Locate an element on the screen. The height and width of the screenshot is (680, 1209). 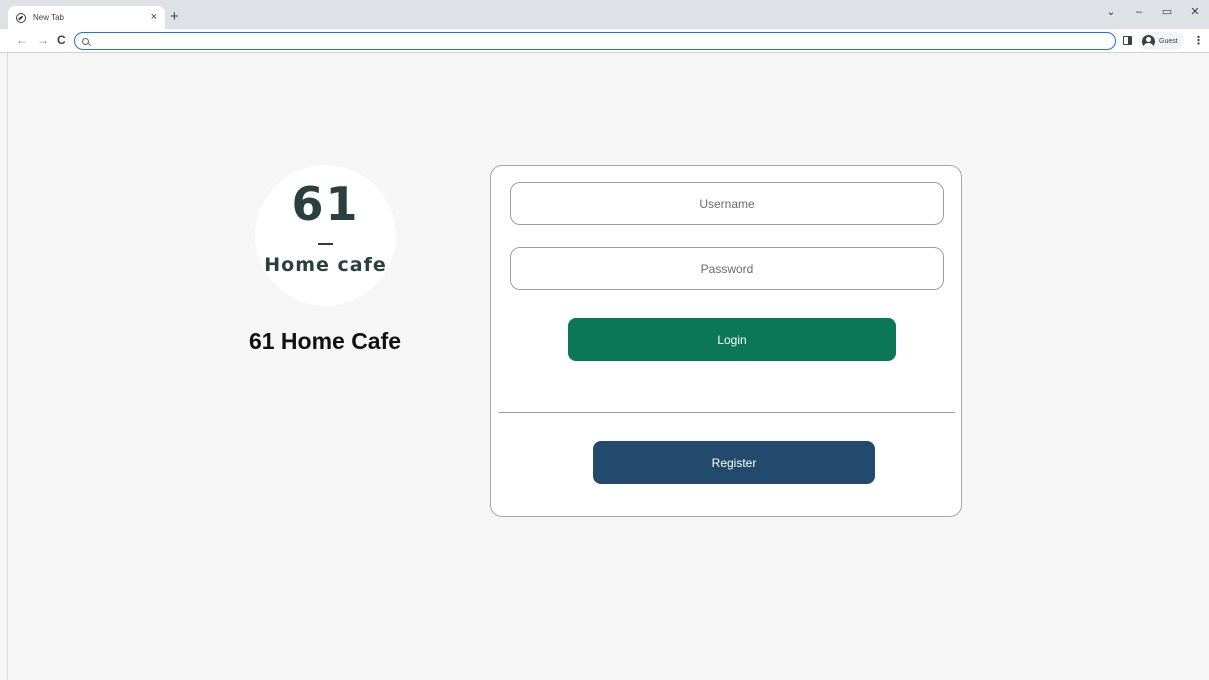
tab-title: New Tab is located at coordinates (48, 17).